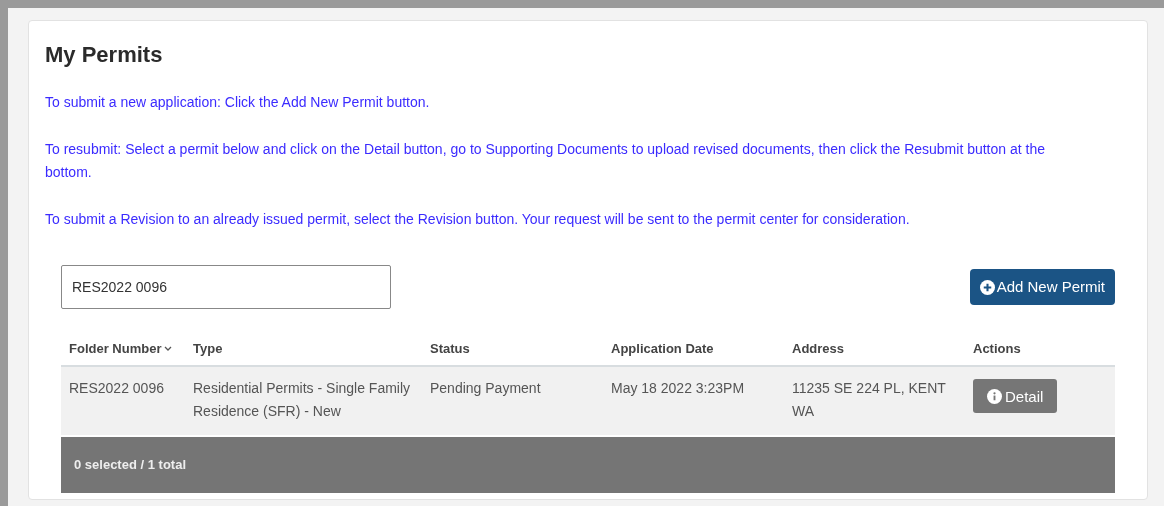 Image resolution: width=1164 pixels, height=506 pixels. What do you see at coordinates (302, 399) in the screenshot?
I see `permit-type: Residential Permits - Single Family Residence (SFR) - New` at bounding box center [302, 399].